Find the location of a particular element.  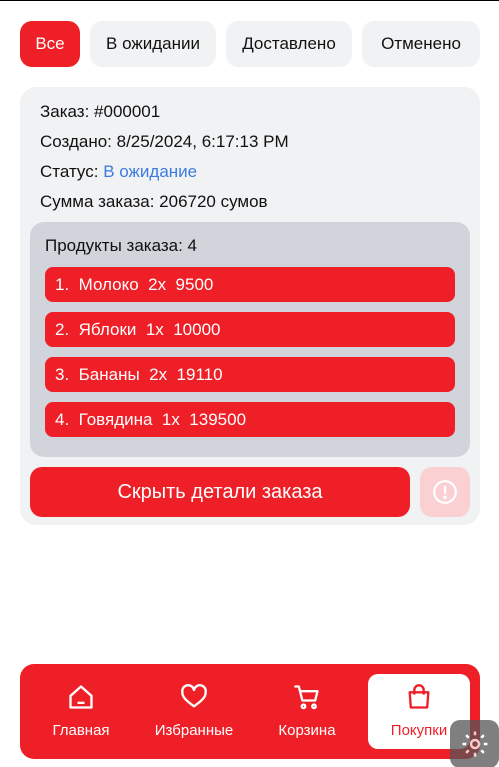

product-item: 2. Яблоки 1x 10000 is located at coordinates (250, 329).